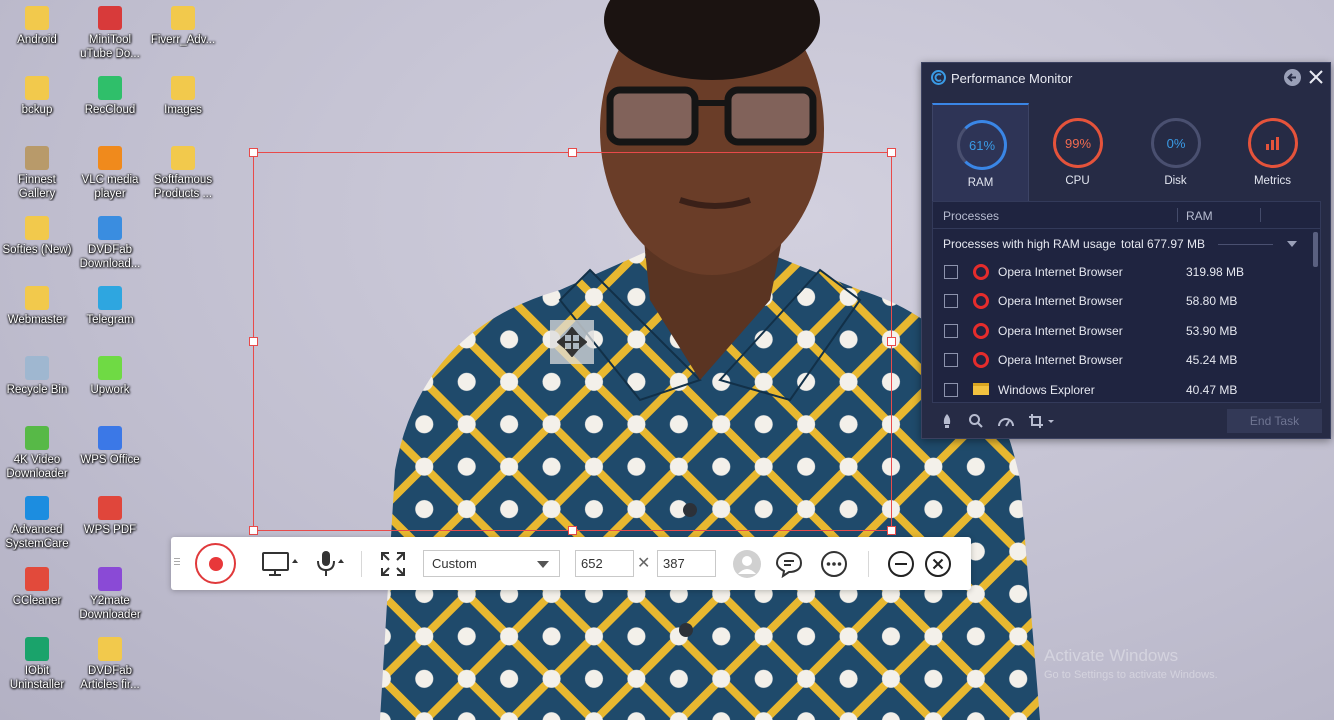 Image resolution: width=1334 pixels, height=720 pixels. Describe the element at coordinates (253, 530) in the screenshot. I see `resize-handle-sw` at that location.